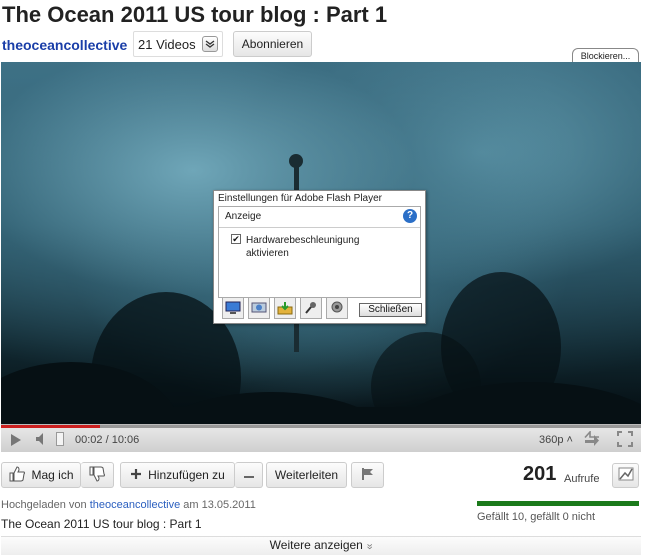  Describe the element at coordinates (316, 545) in the screenshot. I see `show-more-label: Weitere anzeigen` at that location.